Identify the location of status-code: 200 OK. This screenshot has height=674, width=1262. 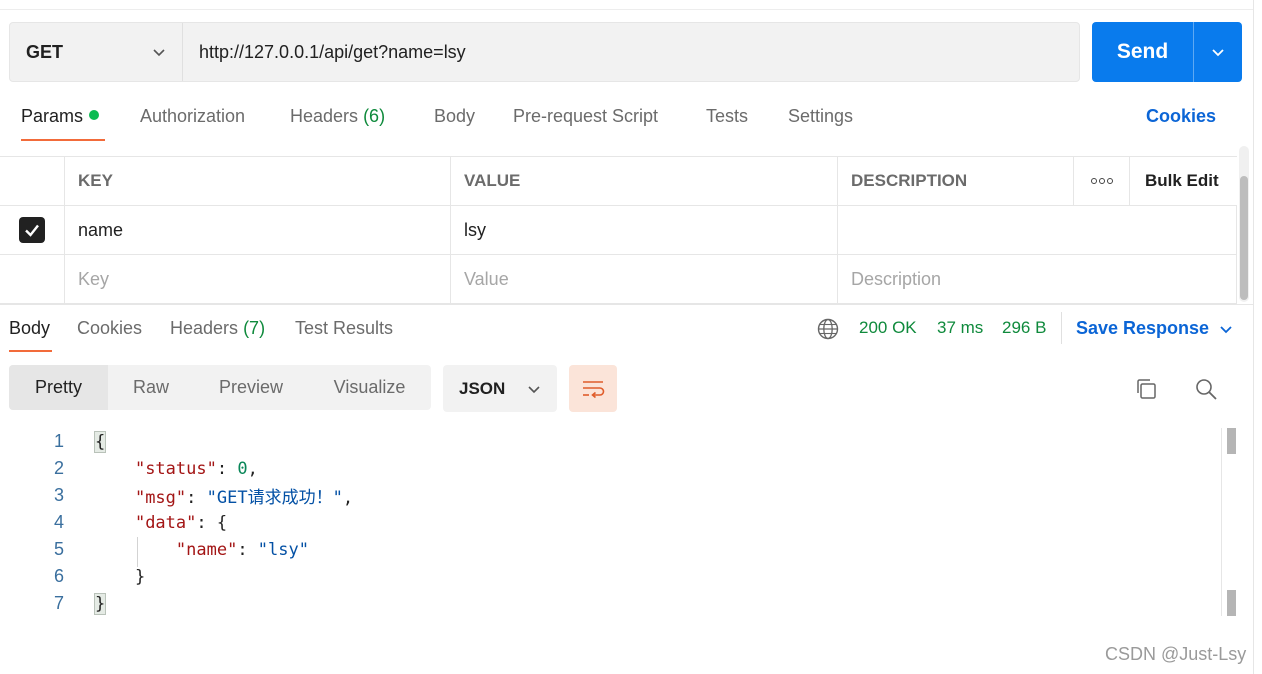
(888, 328).